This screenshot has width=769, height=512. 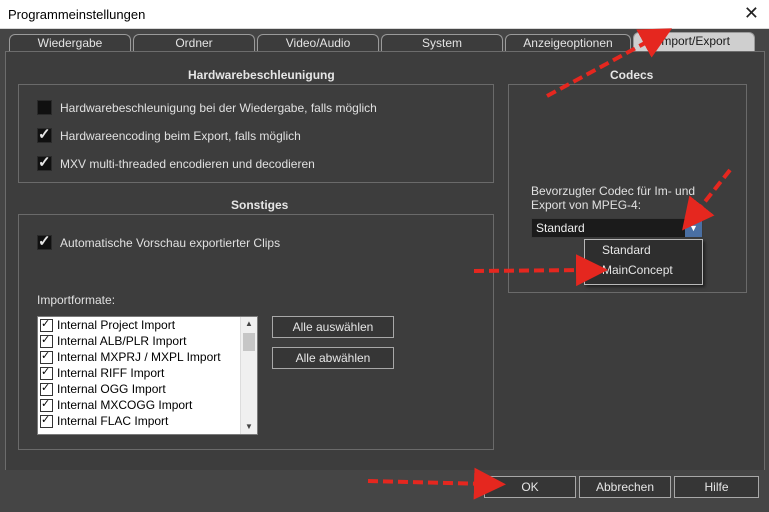 What do you see at coordinates (70, 43) in the screenshot?
I see `tab-wiedergabe: Wiedergabe` at bounding box center [70, 43].